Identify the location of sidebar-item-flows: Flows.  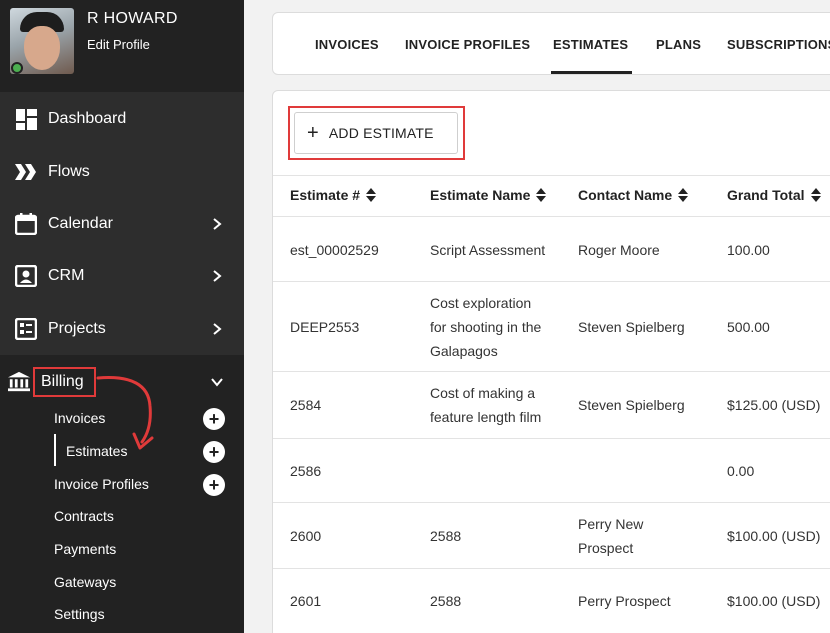
(122, 172).